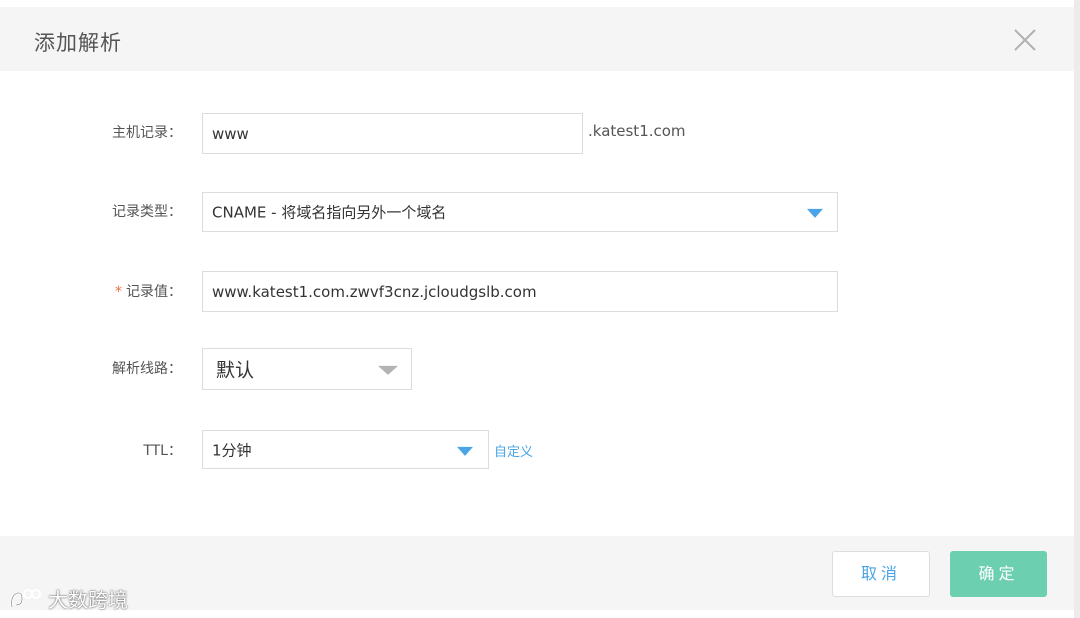 The height and width of the screenshot is (618, 1080). What do you see at coordinates (147, 369) in the screenshot?
I see `line-label: 解析线路：` at bounding box center [147, 369].